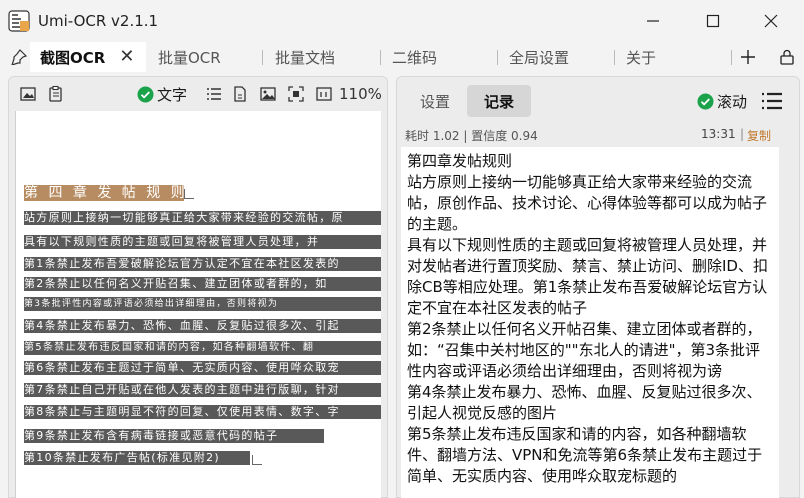  I want to click on auto-scroll-toggle: 滚动, so click(722, 101).